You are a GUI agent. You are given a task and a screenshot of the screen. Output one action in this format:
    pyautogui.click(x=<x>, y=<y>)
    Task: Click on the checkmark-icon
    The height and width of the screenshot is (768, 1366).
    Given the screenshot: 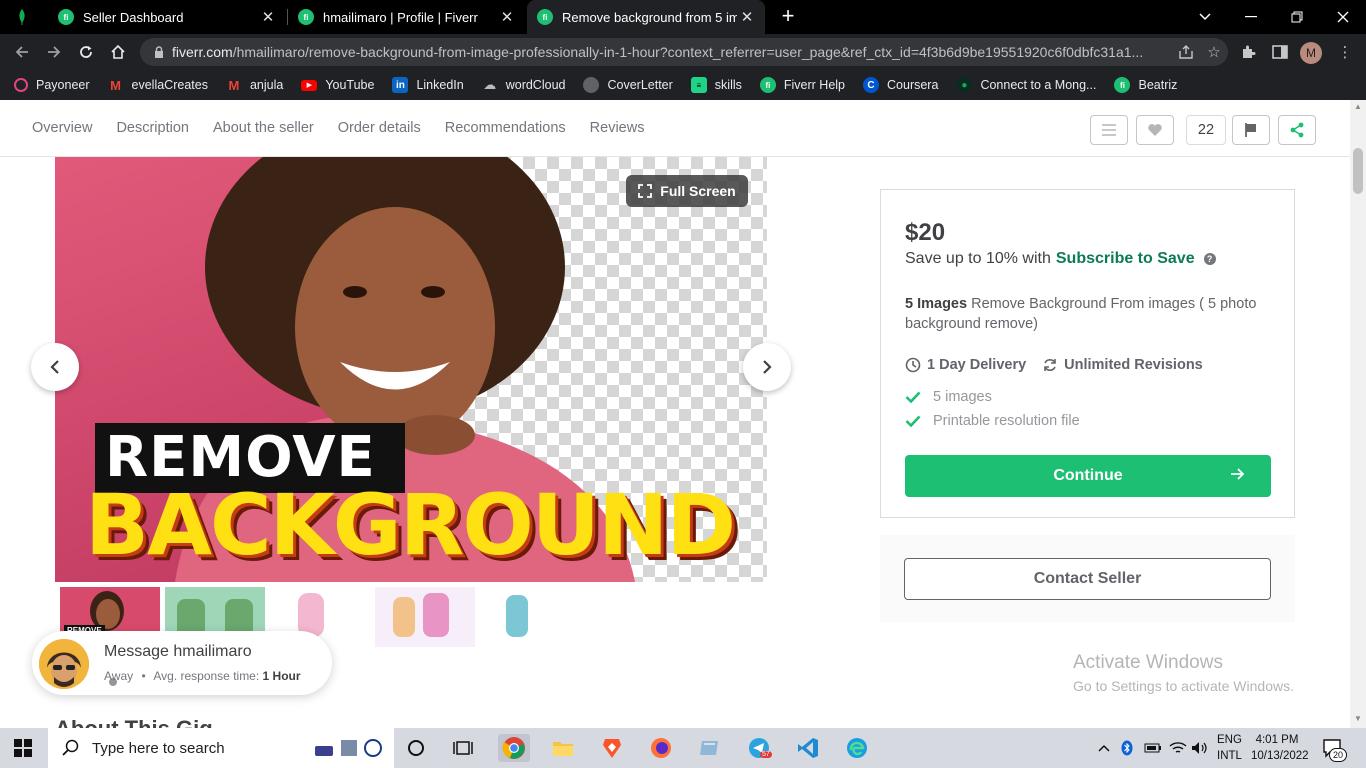 What is the action you would take?
    pyautogui.click(x=914, y=421)
    